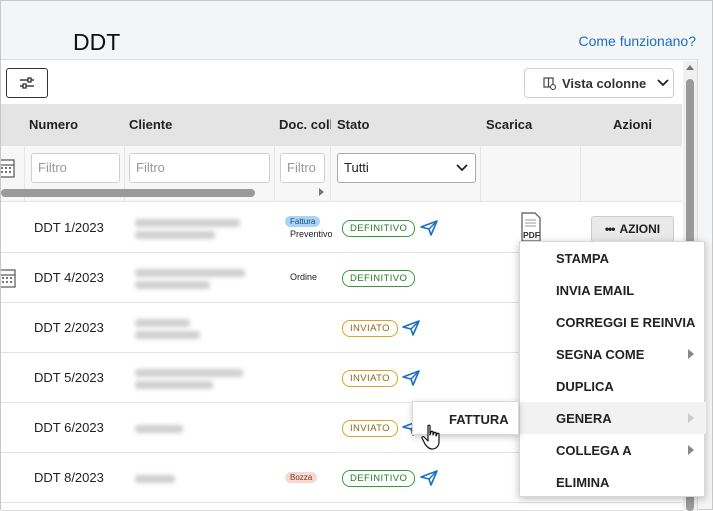  I want to click on columns-icon, so click(549, 83).